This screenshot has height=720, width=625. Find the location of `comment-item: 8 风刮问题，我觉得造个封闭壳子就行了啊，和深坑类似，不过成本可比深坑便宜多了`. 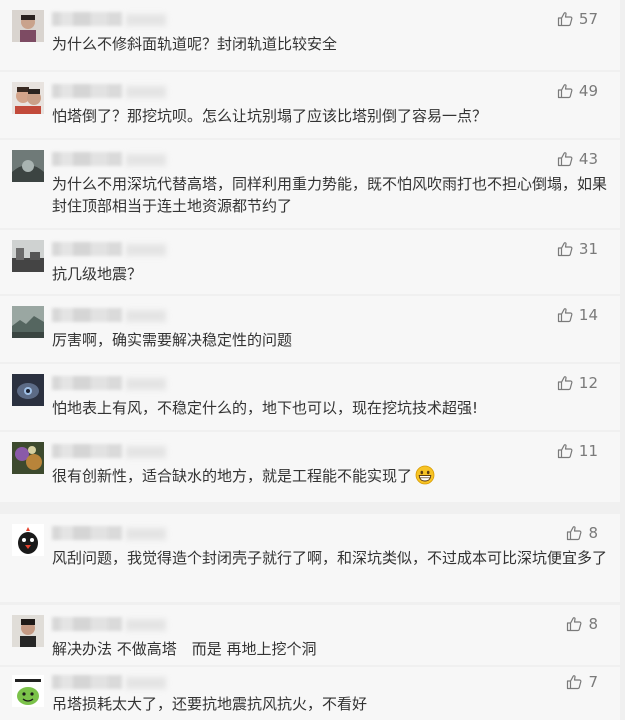

comment-item: 8 风刮问题，我觉得造个封闭壳子就行了啊，和深坑类似，不过成本可比深坑便宜多了 is located at coordinates (310, 558).